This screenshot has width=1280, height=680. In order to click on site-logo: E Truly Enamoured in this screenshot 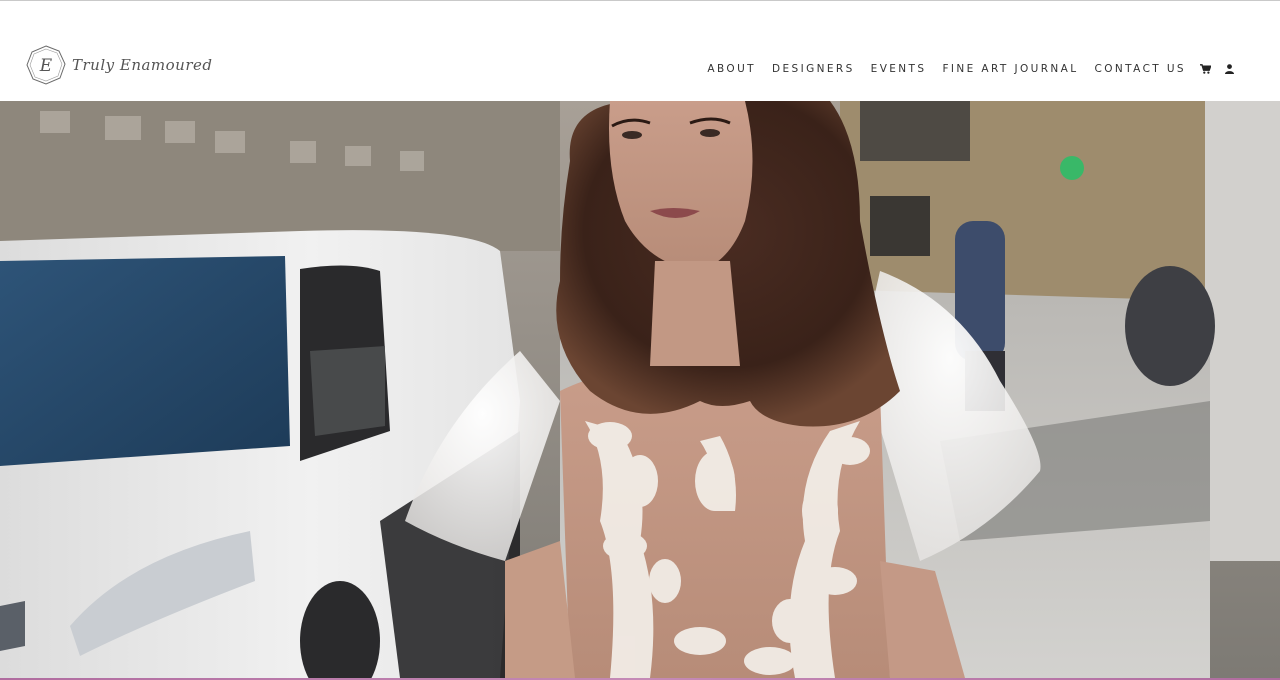, I will do `click(126, 65)`.